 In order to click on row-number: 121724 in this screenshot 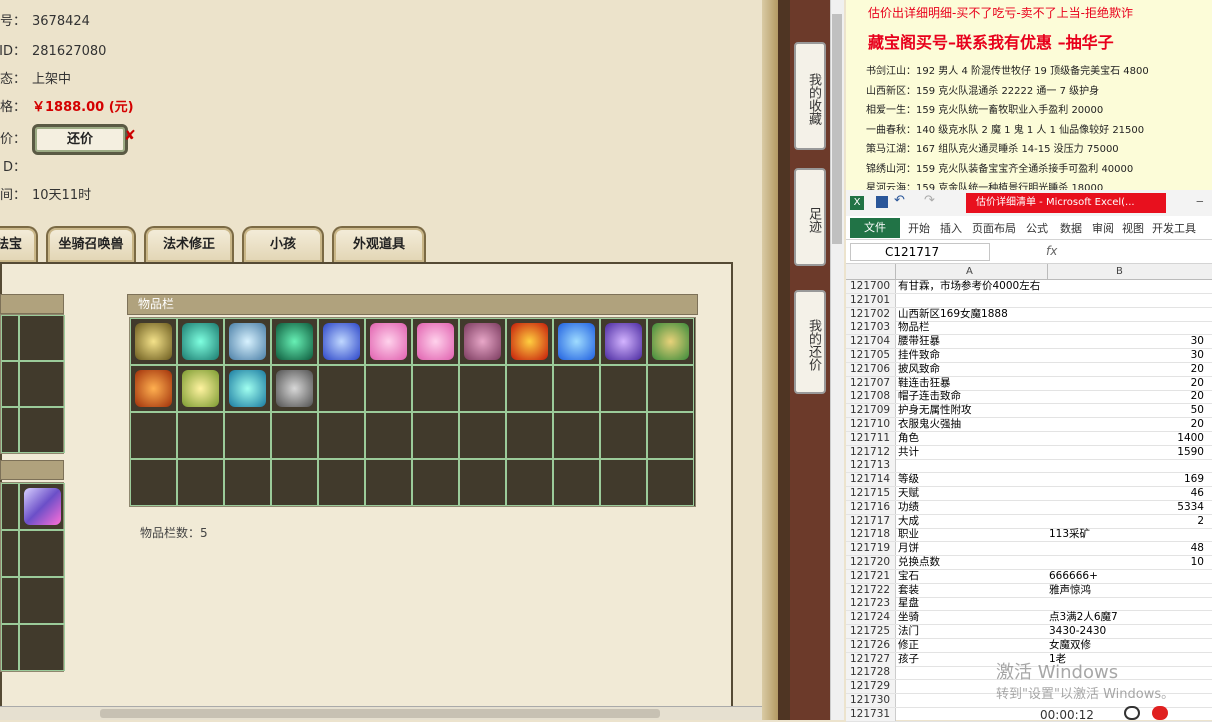, I will do `click(871, 618)`.